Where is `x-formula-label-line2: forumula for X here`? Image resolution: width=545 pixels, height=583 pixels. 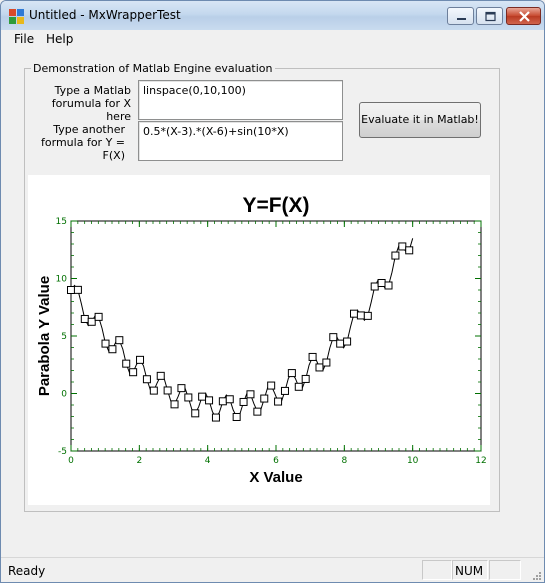
x-formula-label-line2: forumula for X here is located at coordinates (91, 110).